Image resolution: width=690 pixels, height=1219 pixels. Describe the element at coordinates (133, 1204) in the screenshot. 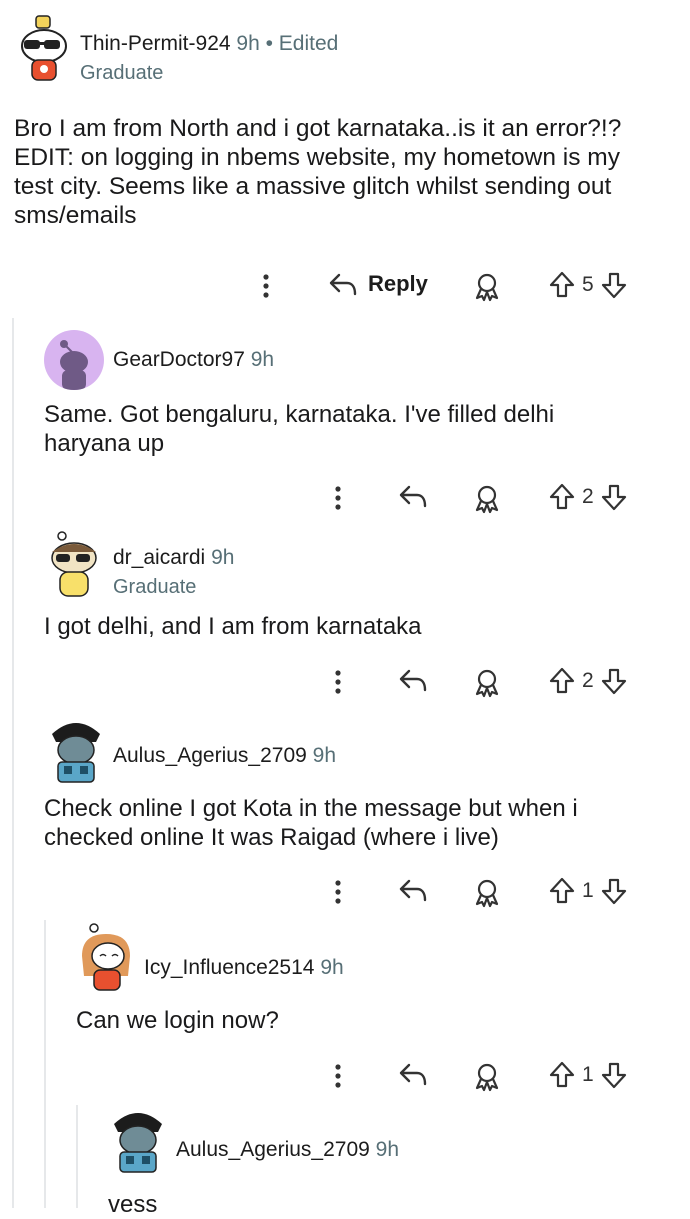

I see `comment-body: vess` at that location.